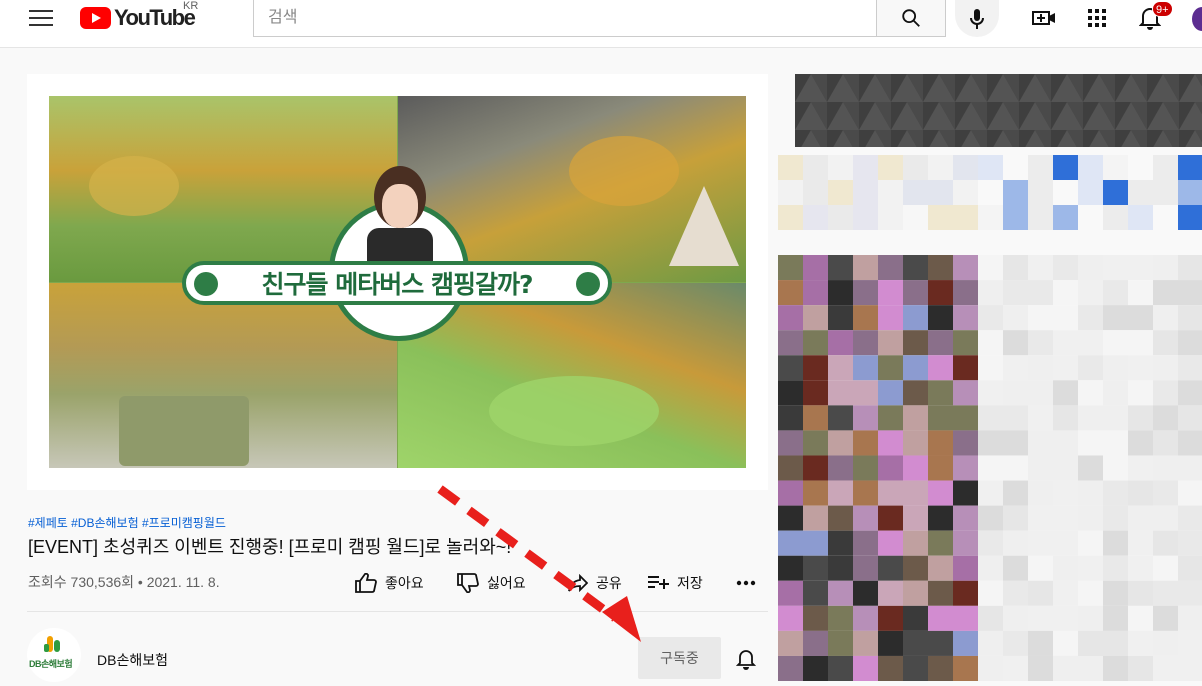 Image resolution: width=1202 pixels, height=686 pixels. What do you see at coordinates (1097, 18) in the screenshot?
I see `apps-button` at bounding box center [1097, 18].